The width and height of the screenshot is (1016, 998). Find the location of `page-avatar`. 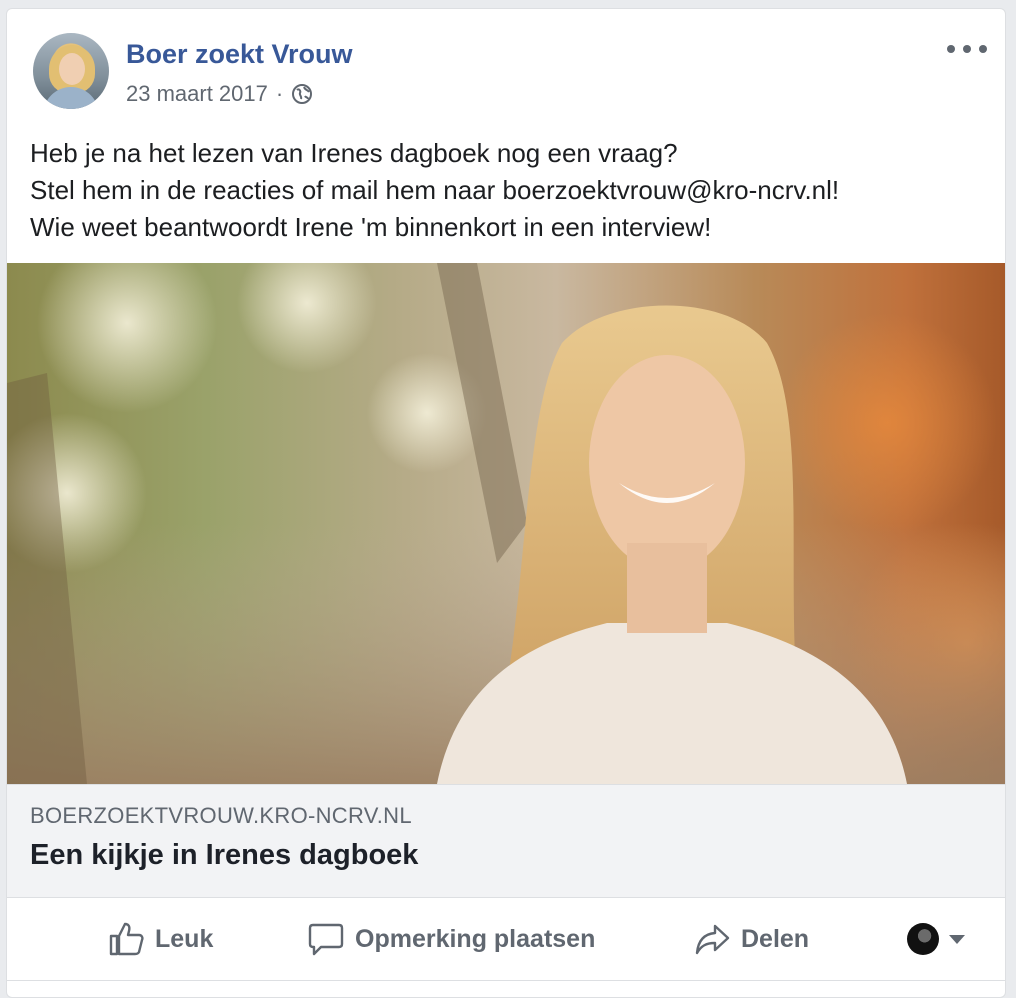

page-avatar is located at coordinates (71, 71).